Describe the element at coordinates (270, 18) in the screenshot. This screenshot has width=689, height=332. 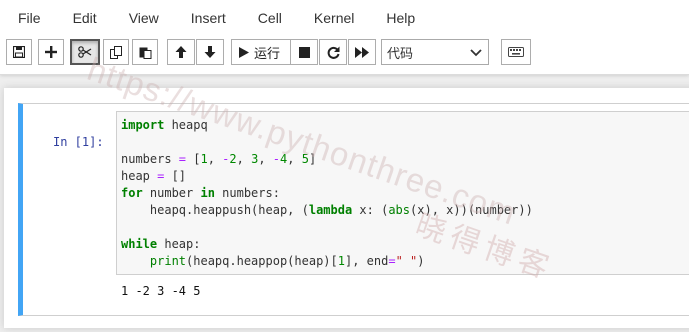
I see `menu-cell: Cell` at that location.